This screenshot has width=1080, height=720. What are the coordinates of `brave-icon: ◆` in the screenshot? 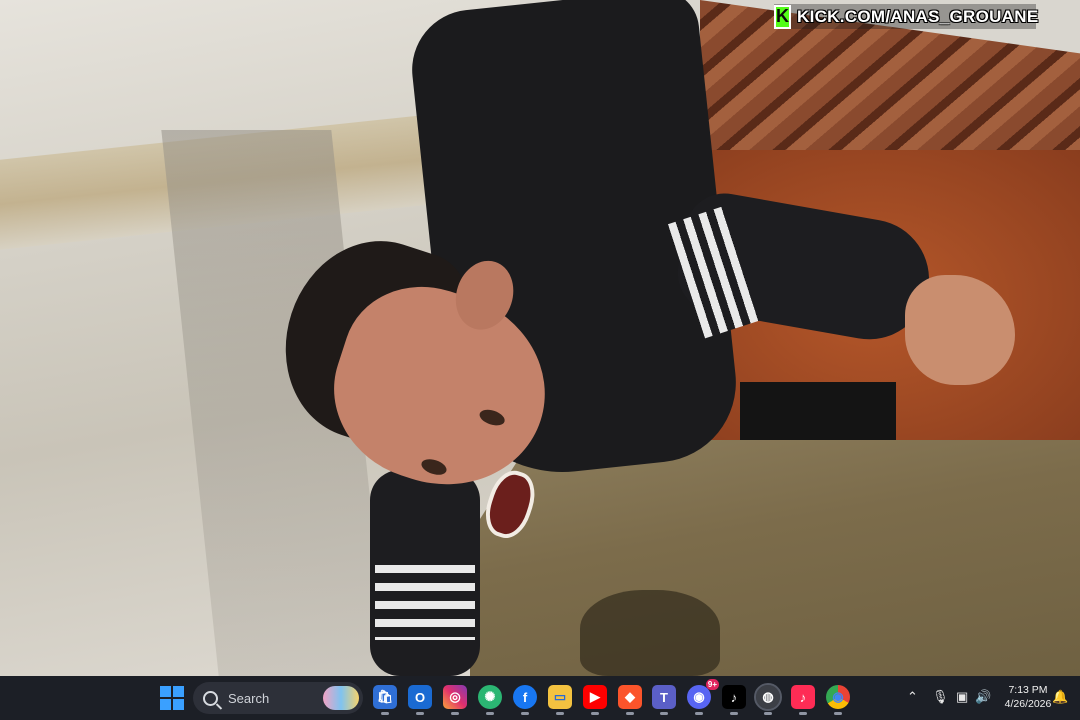 It's located at (630, 700).